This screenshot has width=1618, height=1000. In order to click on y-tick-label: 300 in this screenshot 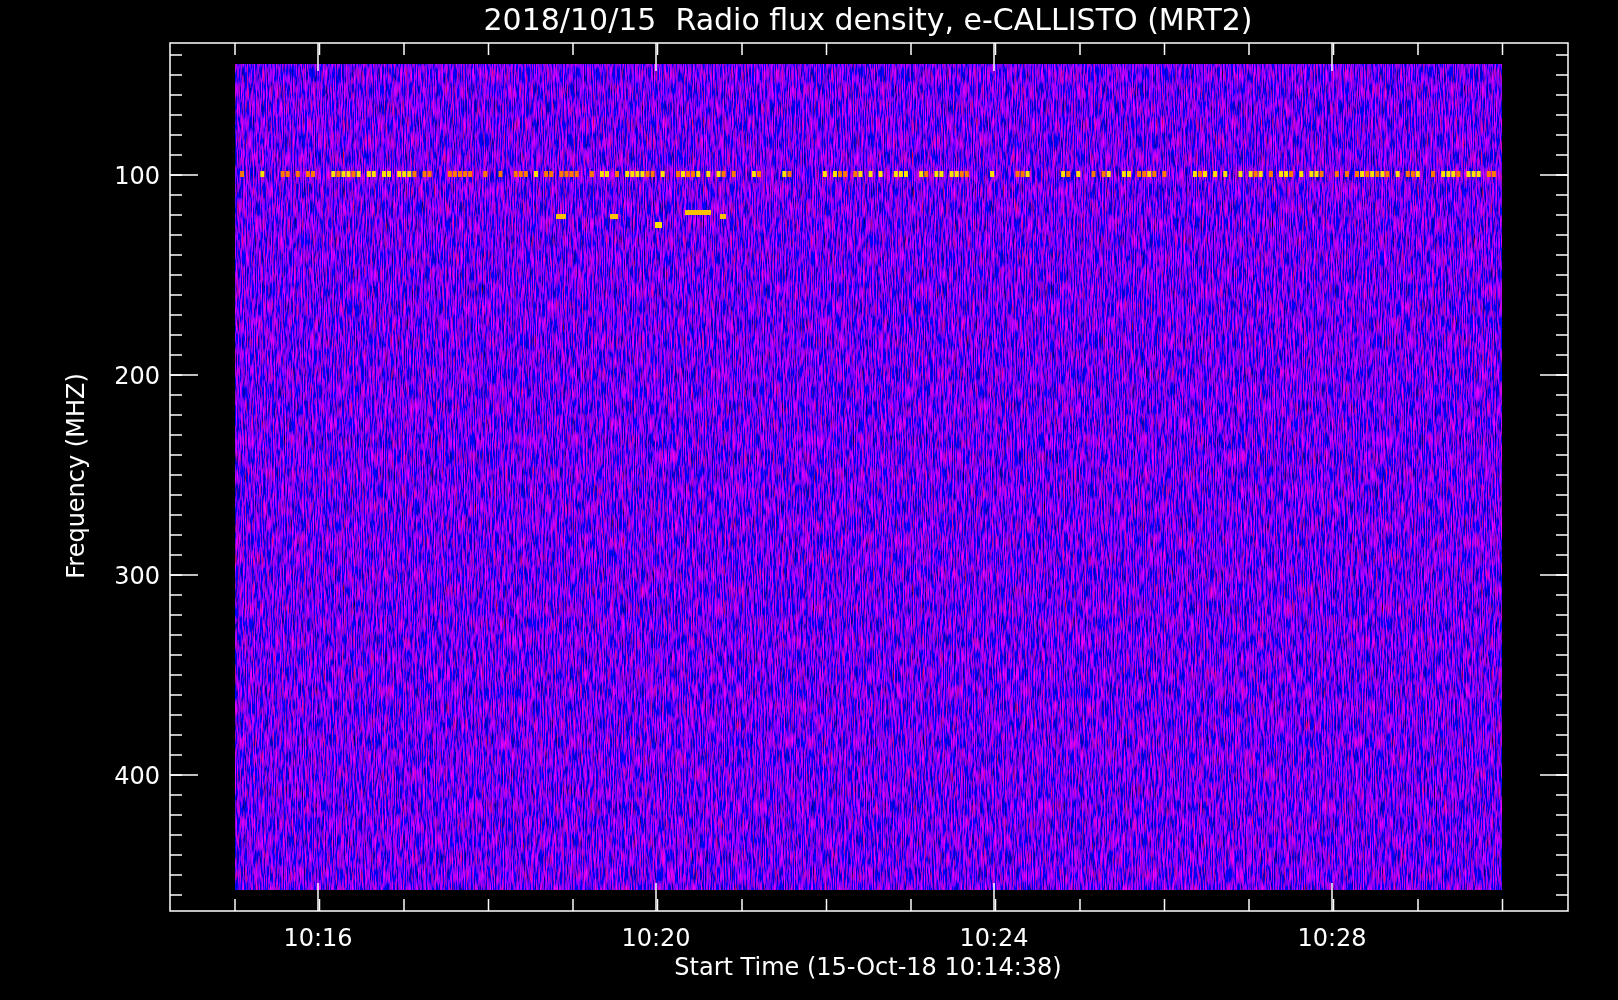, I will do `click(137, 576)`.